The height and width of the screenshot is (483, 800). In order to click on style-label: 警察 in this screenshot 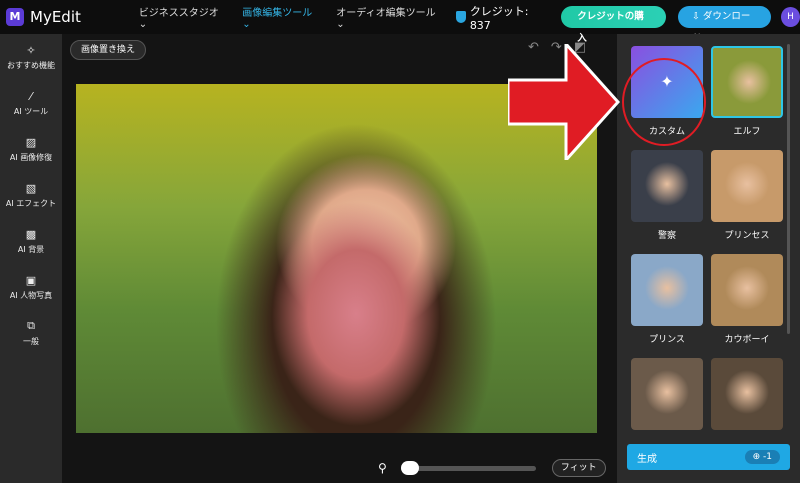, I will do `click(666, 236)`.